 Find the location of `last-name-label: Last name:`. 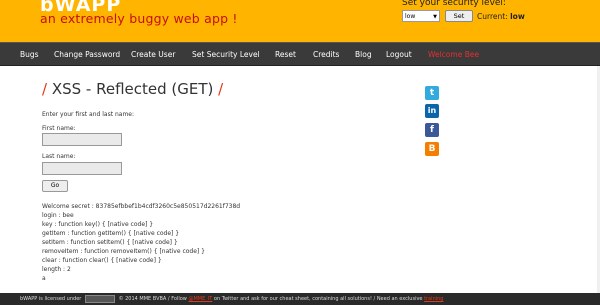

last-name-label: Last name: is located at coordinates (59, 156).